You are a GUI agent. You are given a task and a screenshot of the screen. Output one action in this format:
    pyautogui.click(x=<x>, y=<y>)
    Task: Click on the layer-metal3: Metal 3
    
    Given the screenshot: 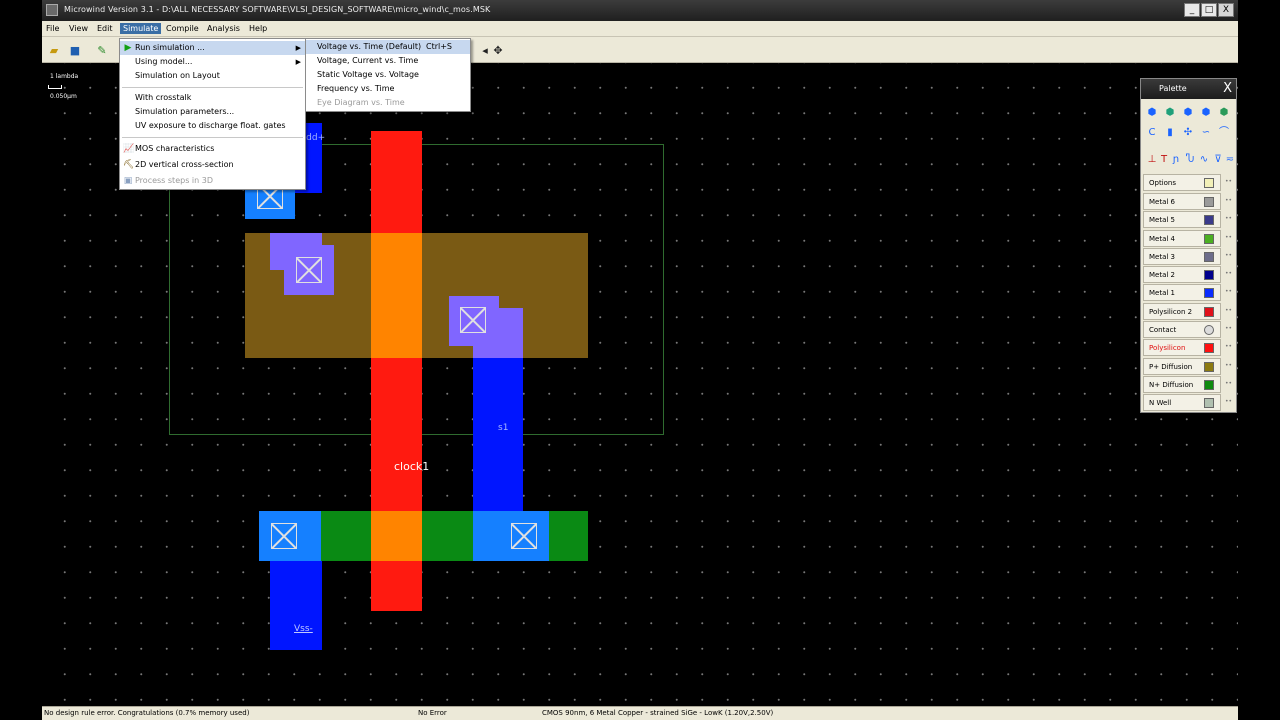 What is the action you would take?
    pyautogui.click(x=1182, y=256)
    